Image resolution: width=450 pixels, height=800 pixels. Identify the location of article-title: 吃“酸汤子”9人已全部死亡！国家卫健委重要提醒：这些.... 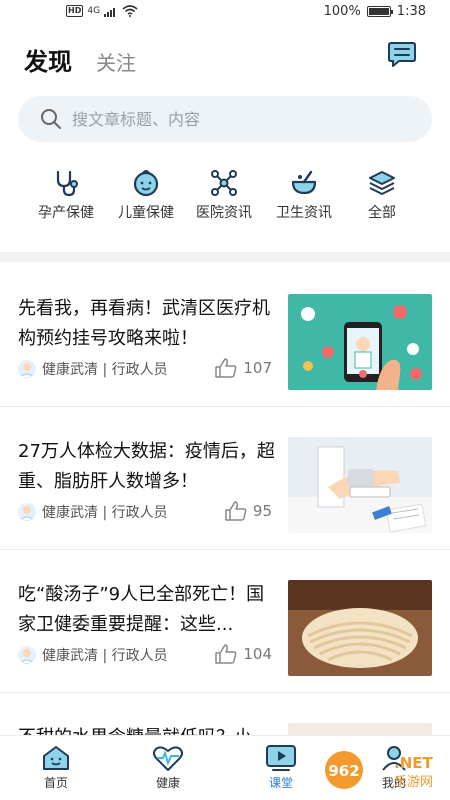
(141, 609).